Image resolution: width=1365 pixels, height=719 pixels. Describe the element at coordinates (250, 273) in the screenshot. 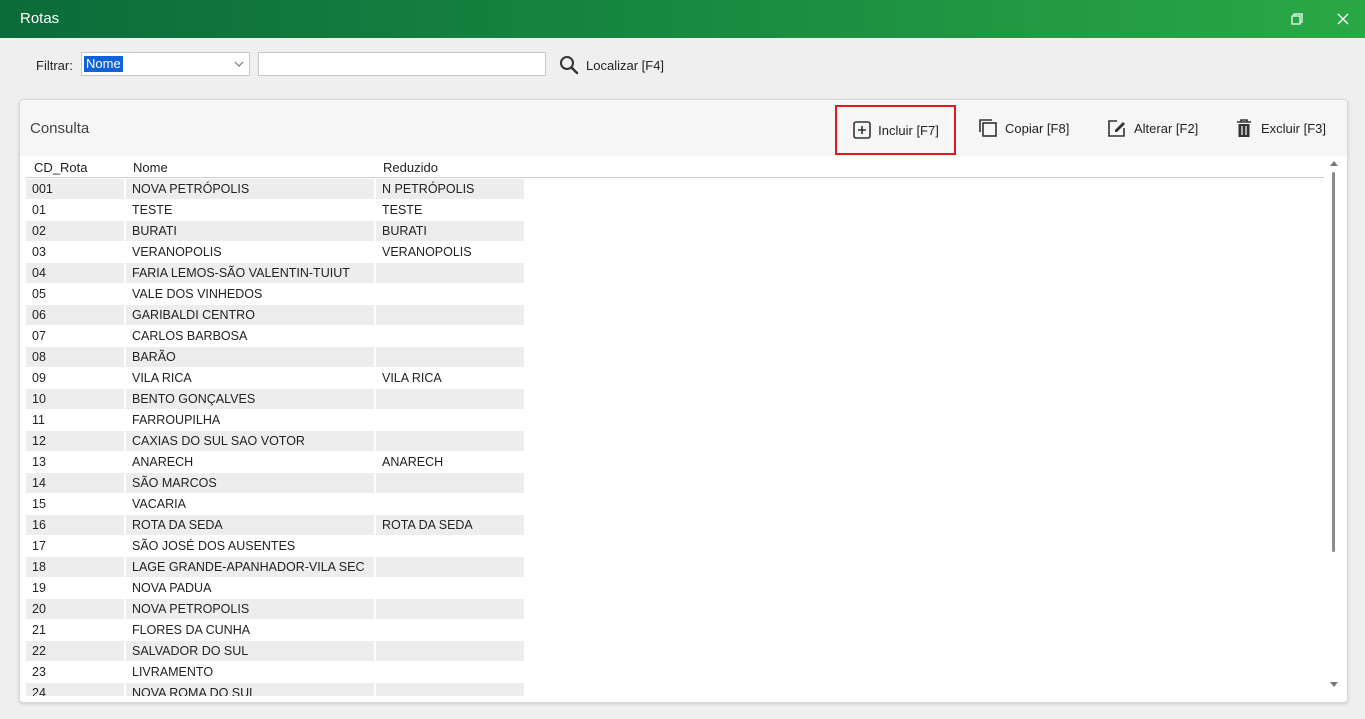

I see `cell-nome: FARIA LEMOS-SÃO VALENTIN-TUIUT` at that location.